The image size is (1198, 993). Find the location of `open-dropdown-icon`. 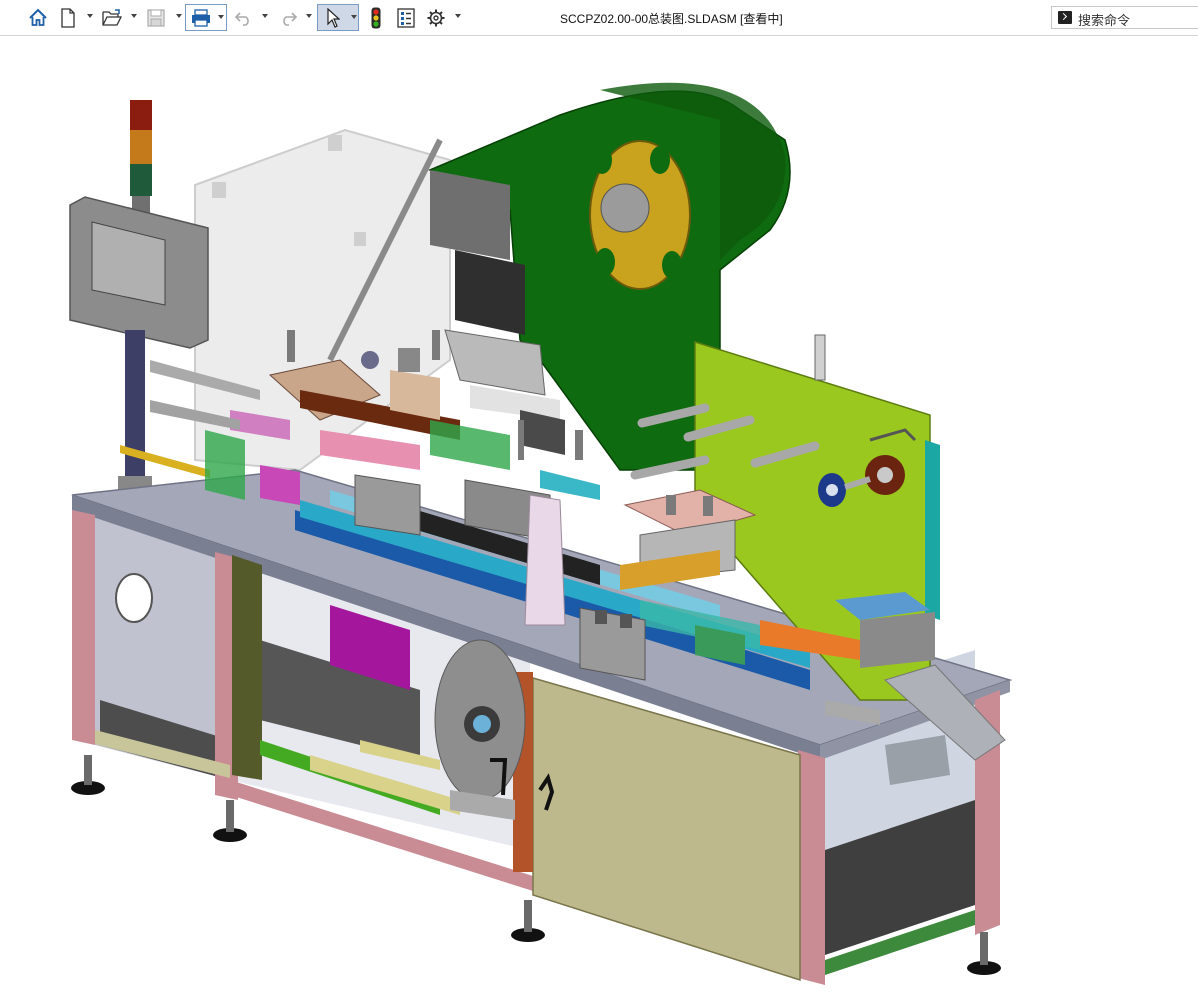

open-dropdown-icon is located at coordinates (134, 16).